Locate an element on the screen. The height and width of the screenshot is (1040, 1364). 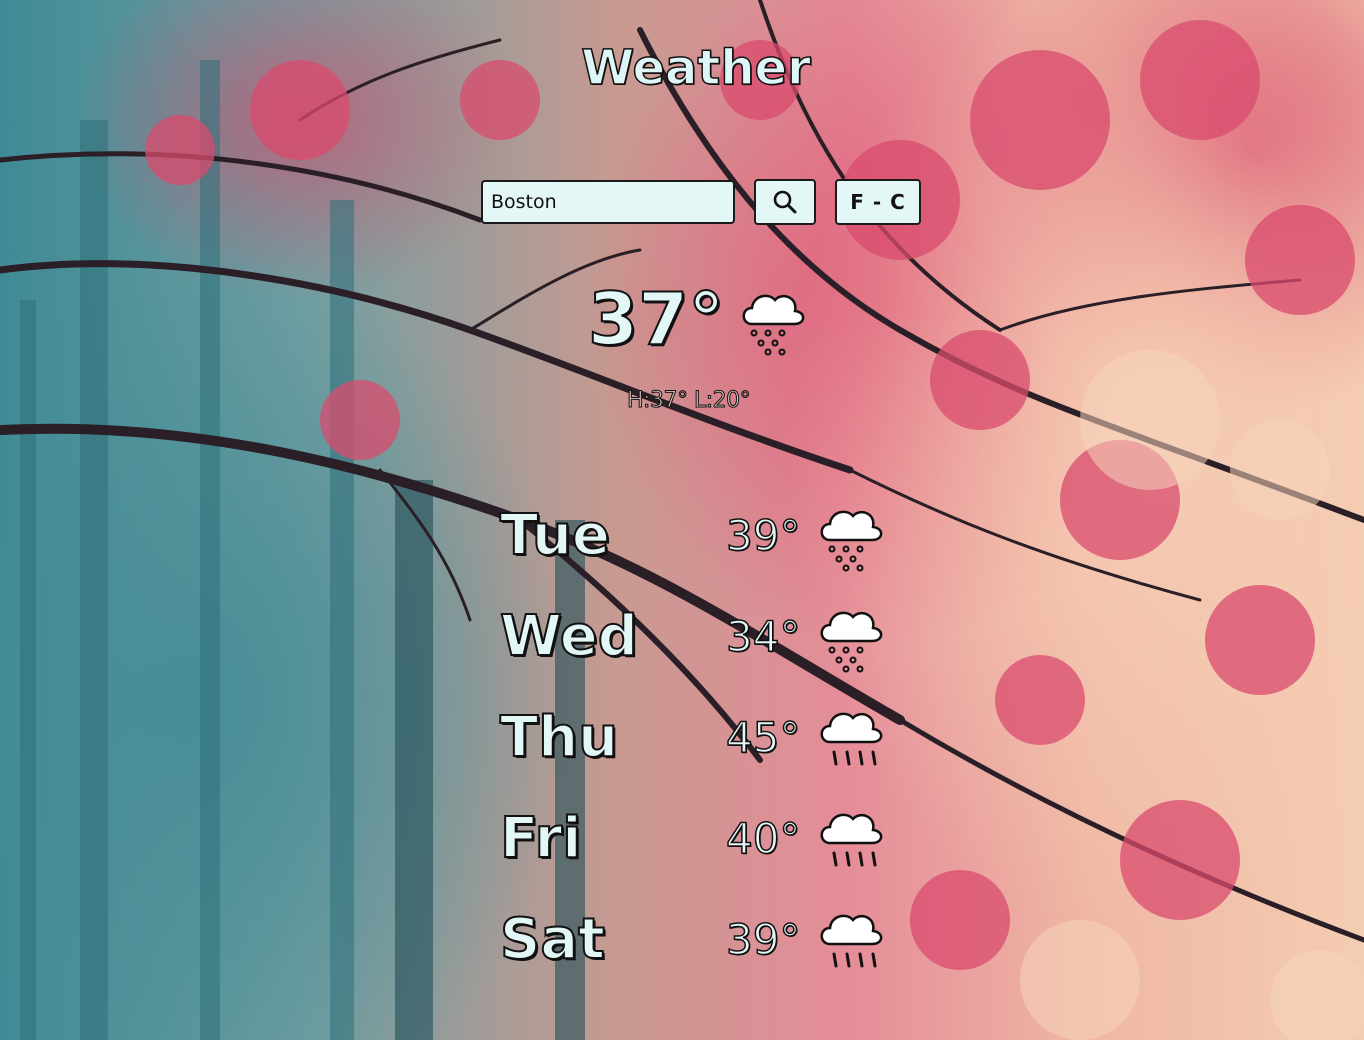
forecast-day: Tue is located at coordinates (555, 535).